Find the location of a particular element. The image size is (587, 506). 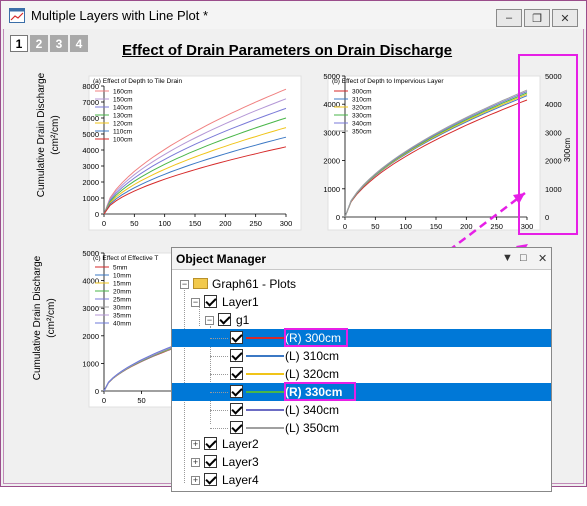

object-manager-title: Object Manager is located at coordinates (221, 259).